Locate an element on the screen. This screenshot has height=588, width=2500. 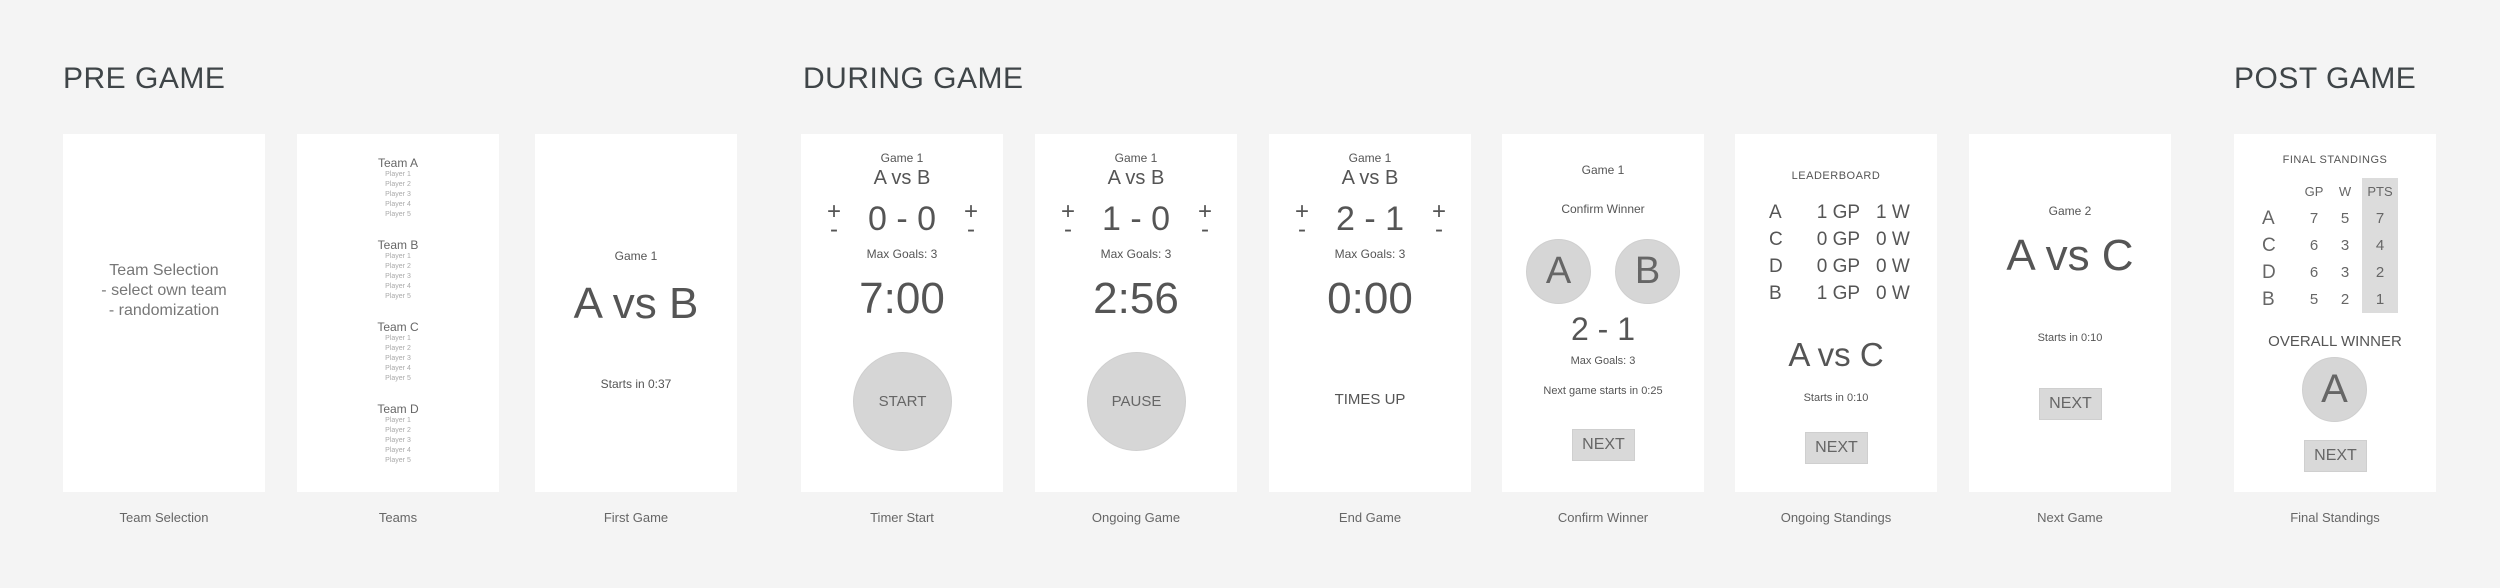
team-selection-line: - select own team is located at coordinates (164, 290).